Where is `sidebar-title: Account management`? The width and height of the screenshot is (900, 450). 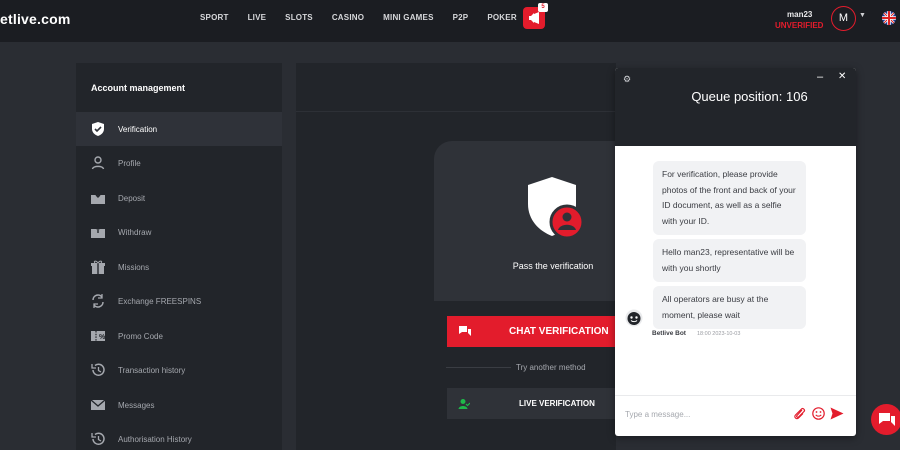 sidebar-title: Account management is located at coordinates (138, 88).